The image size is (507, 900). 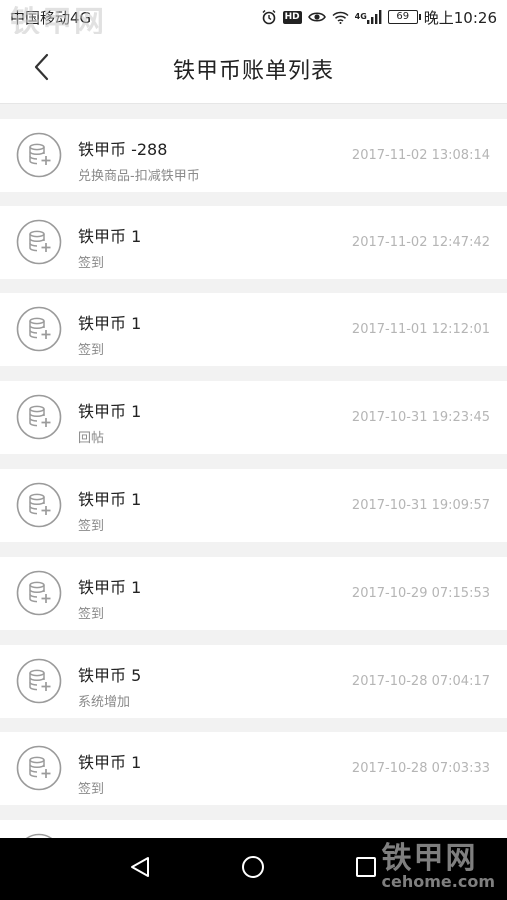 I want to click on record-timestamp: 2017-10-29 07:15:53, so click(x=420, y=593).